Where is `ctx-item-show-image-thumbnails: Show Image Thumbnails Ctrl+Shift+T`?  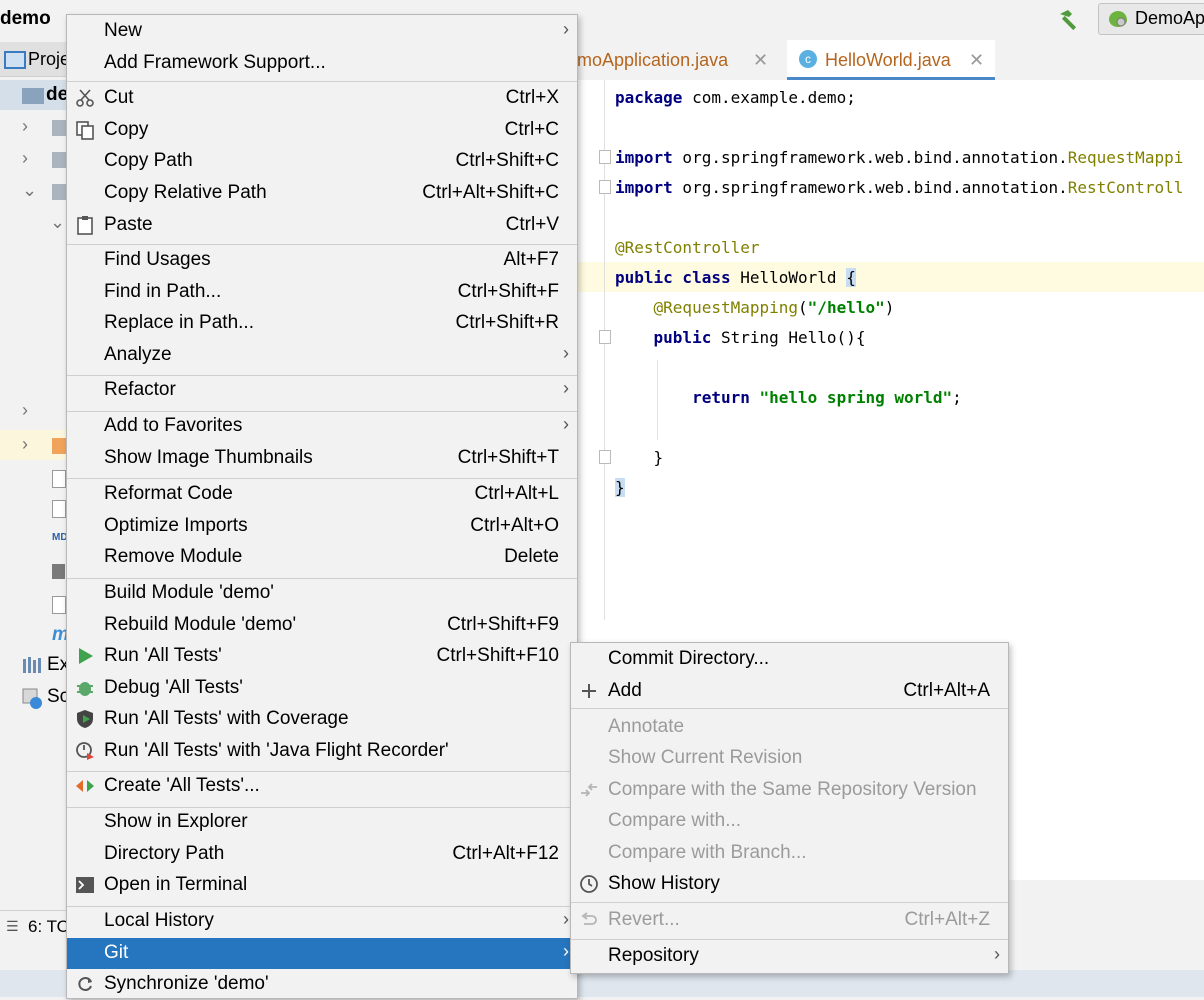
ctx-item-show-image-thumbnails: Show Image Thumbnails Ctrl+Shift+T is located at coordinates (322, 458).